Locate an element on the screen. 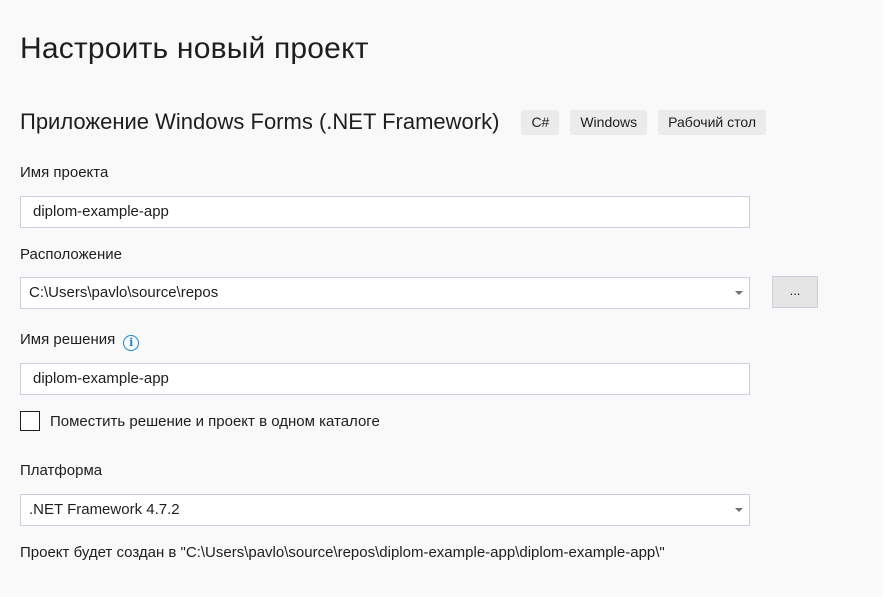  info-icon: i is located at coordinates (131, 343).